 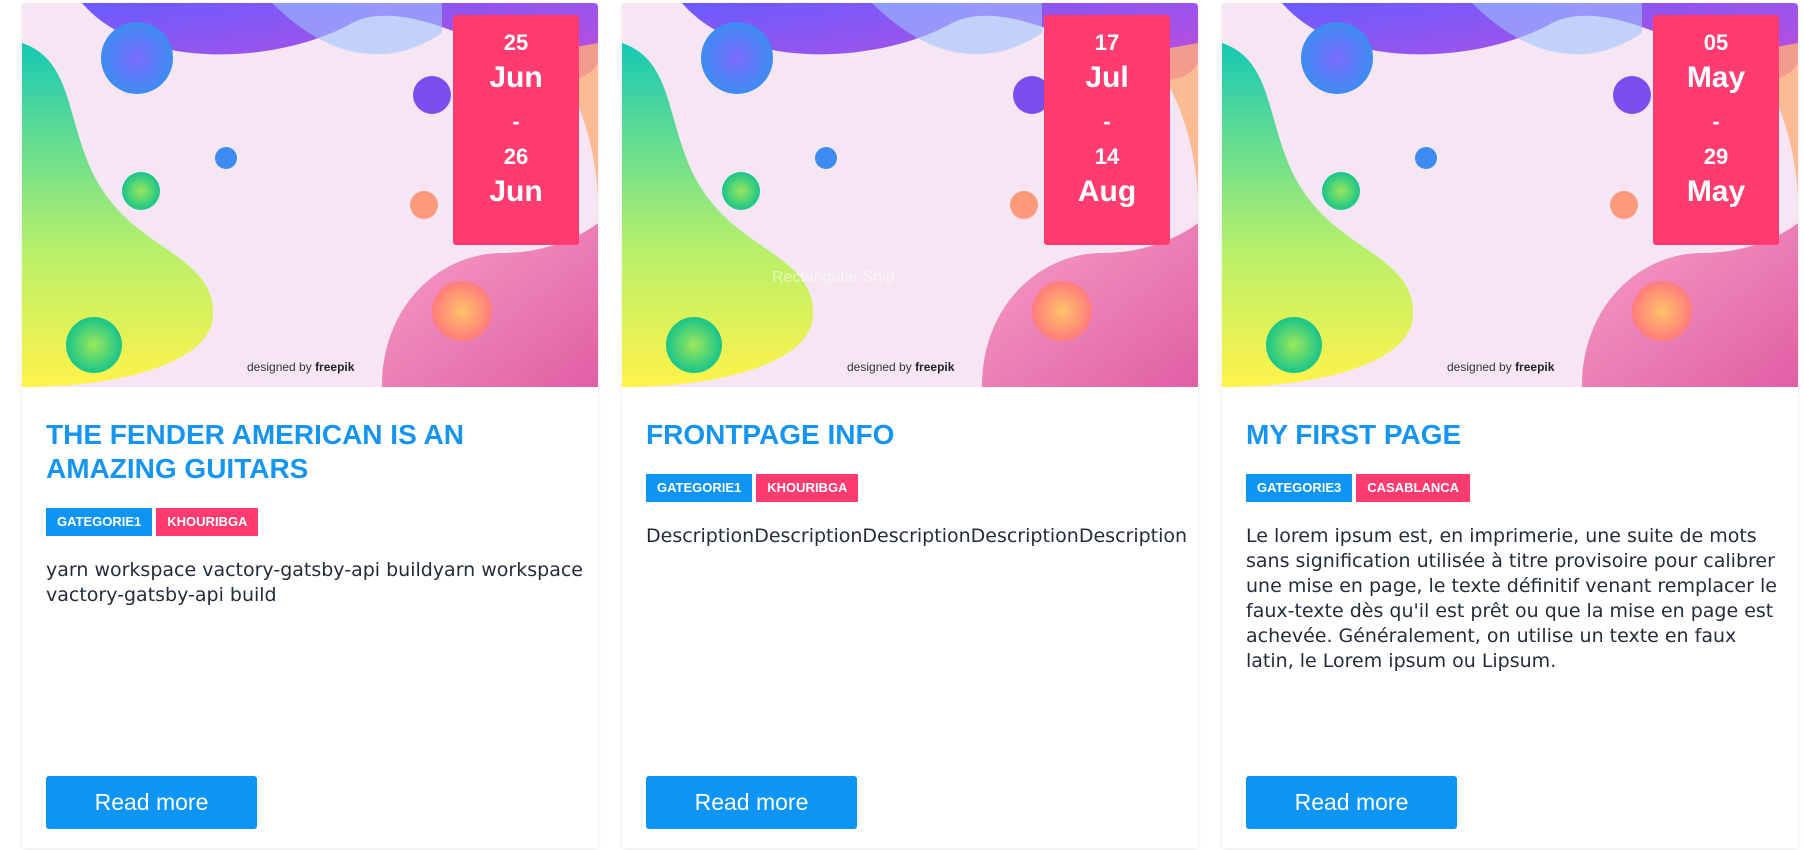 I want to click on end-month: May, so click(x=1716, y=191).